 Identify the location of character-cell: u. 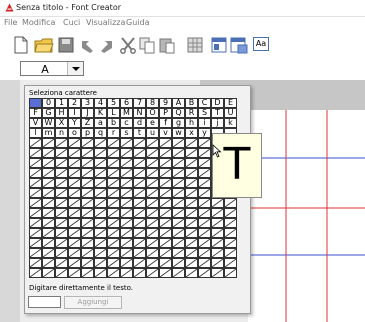
(152, 133).